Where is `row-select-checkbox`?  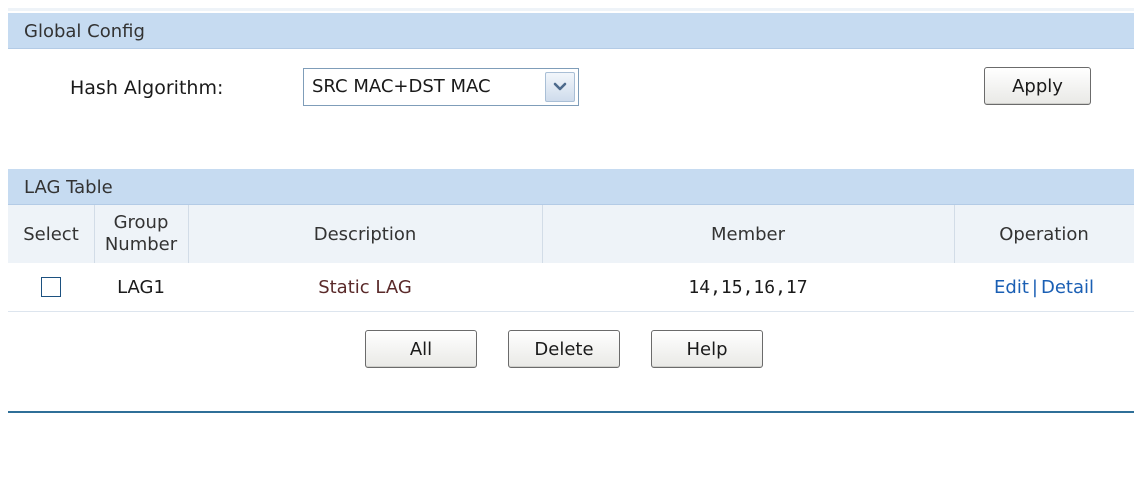 row-select-checkbox is located at coordinates (51, 287).